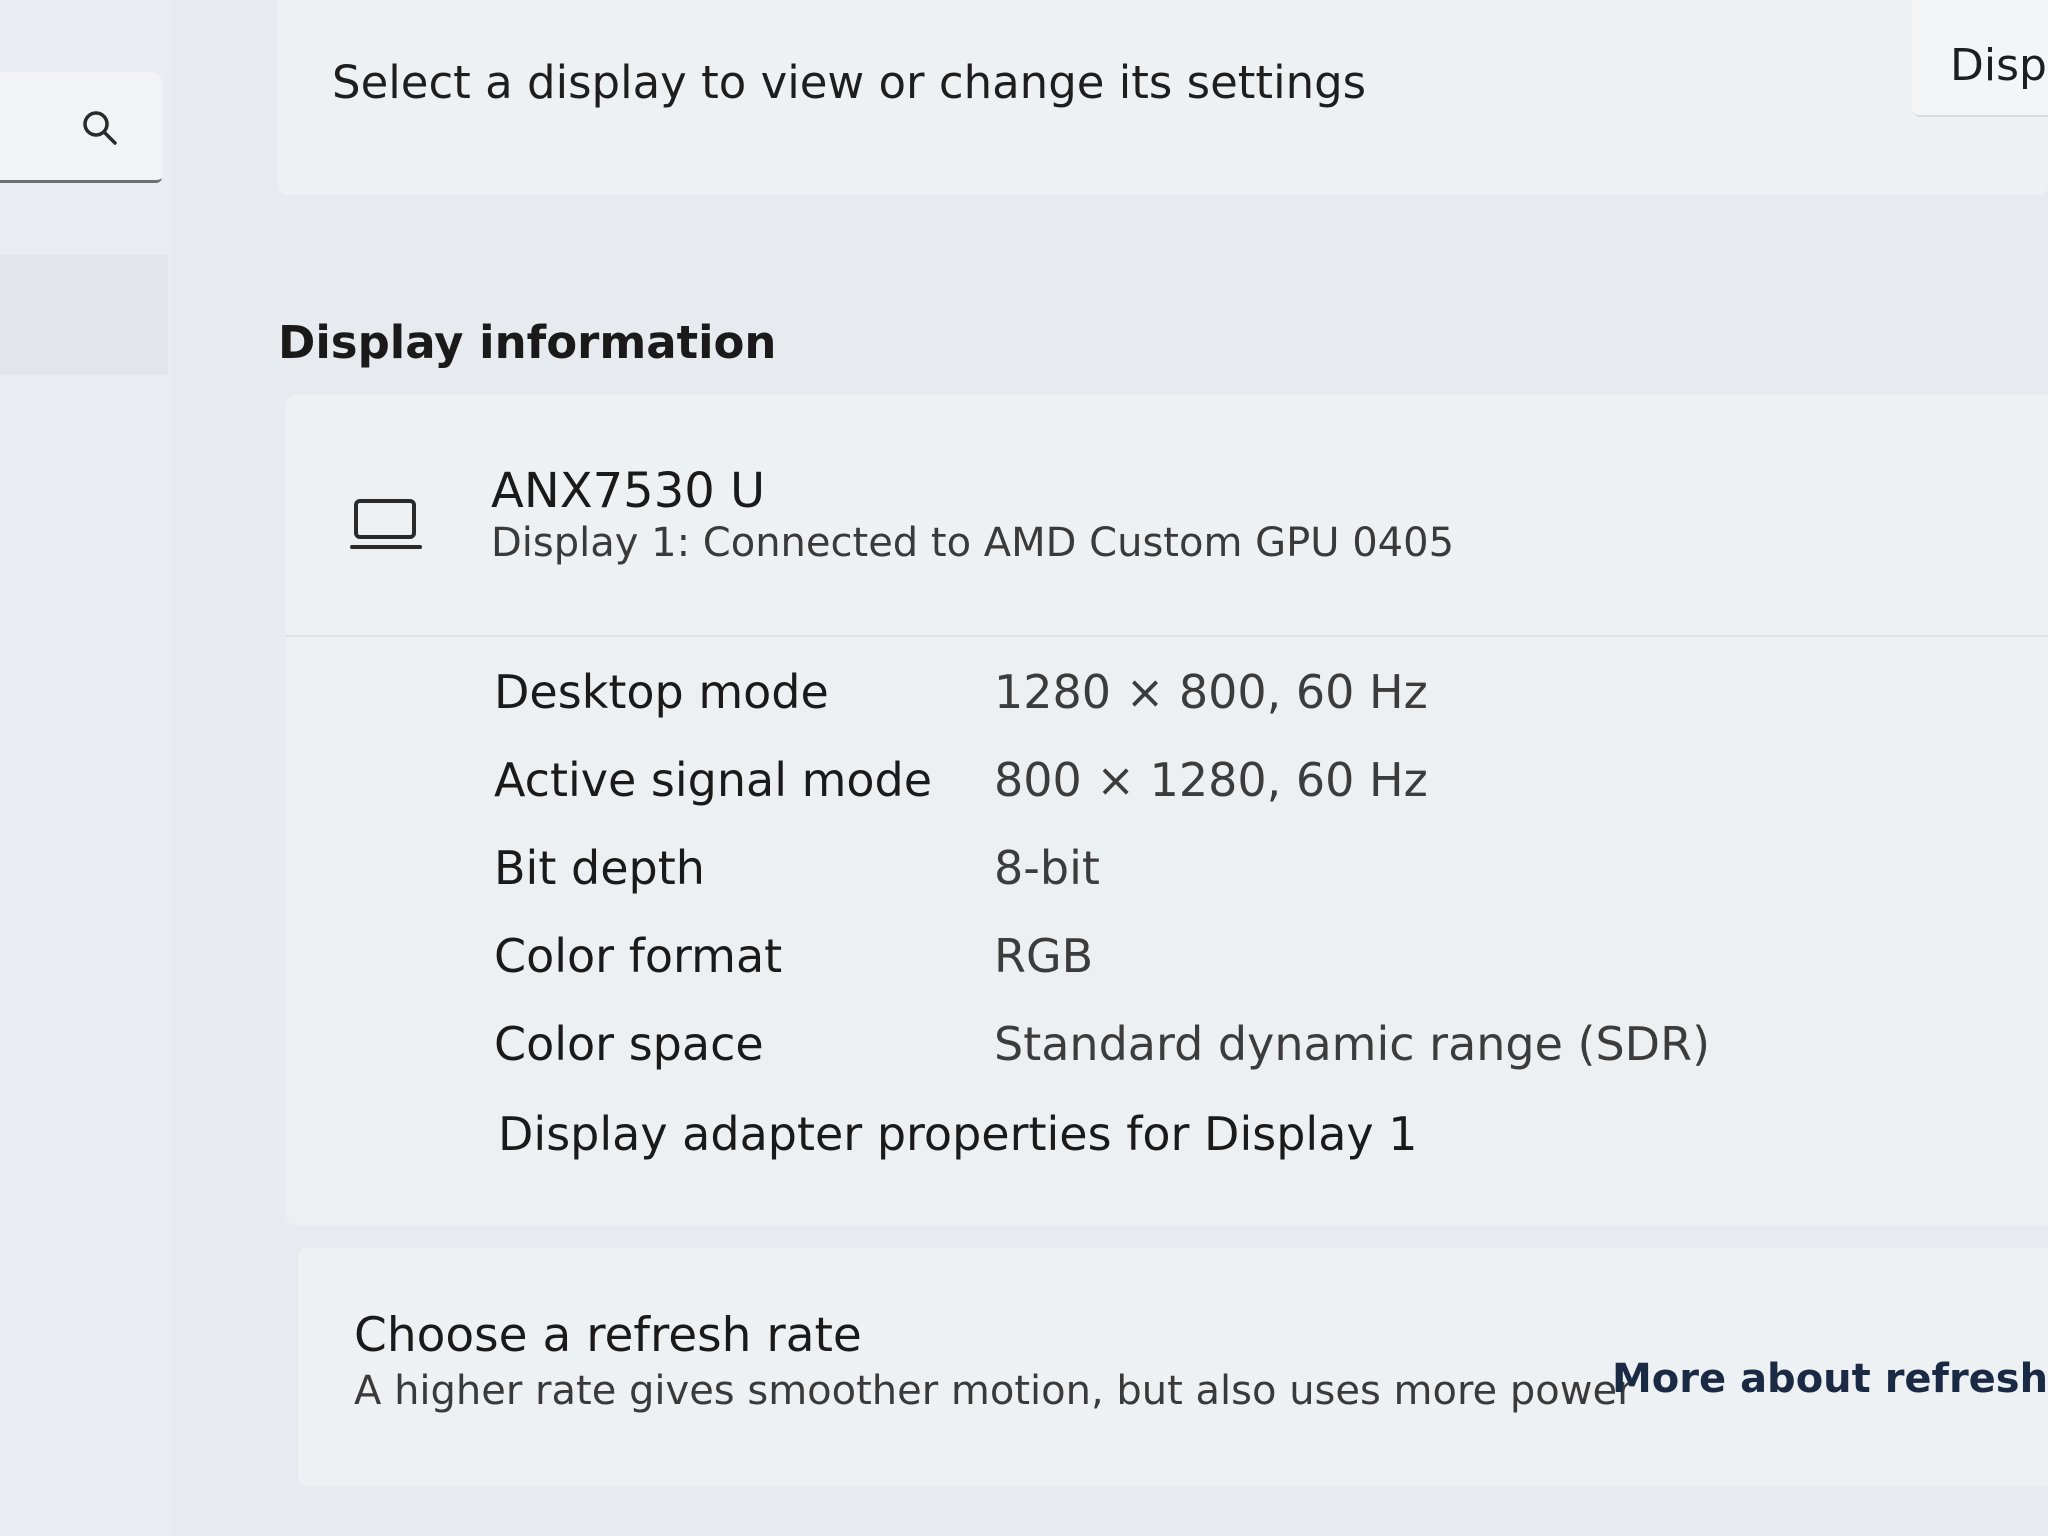  Describe the element at coordinates (527, 342) in the screenshot. I see `section-heading-display-information: Display information` at that location.